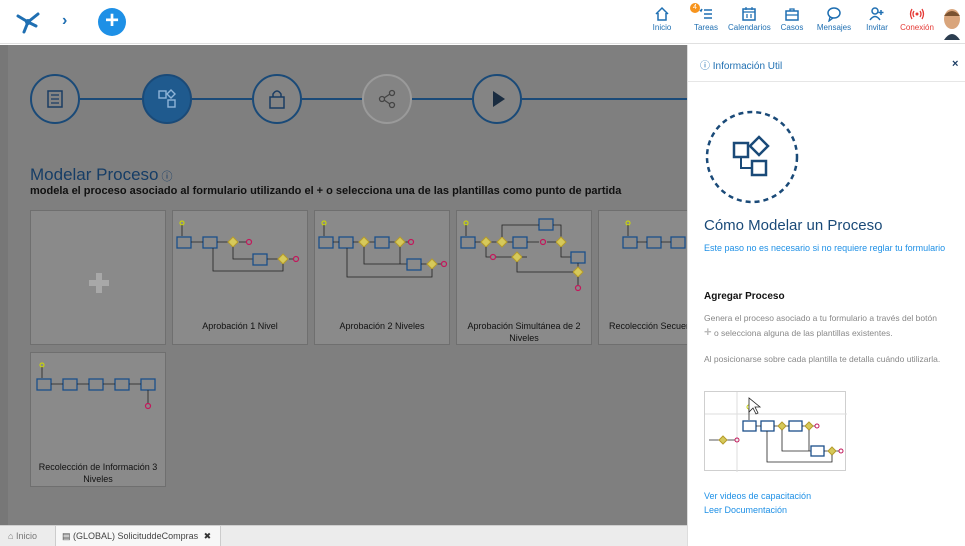  I want to click on form-icon: ▤, so click(66, 536).